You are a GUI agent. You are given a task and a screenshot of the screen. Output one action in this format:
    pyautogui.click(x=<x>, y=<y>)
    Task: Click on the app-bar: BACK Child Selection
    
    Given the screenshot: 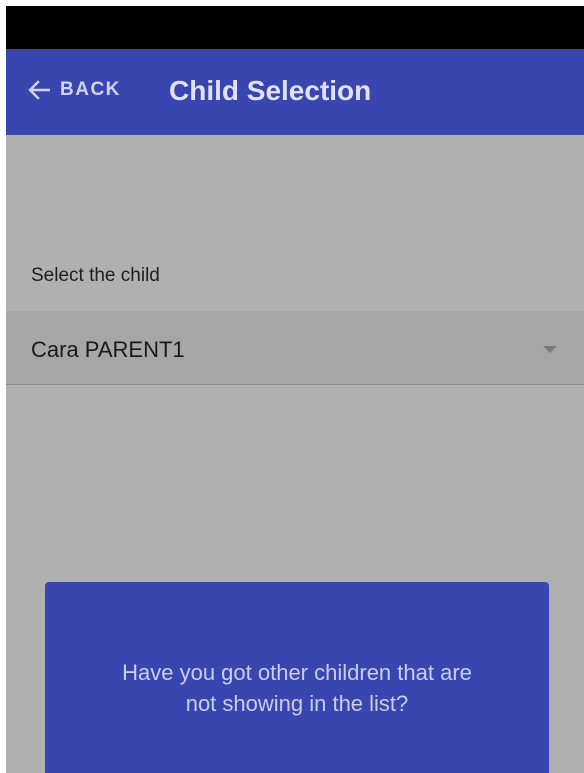 What is the action you would take?
    pyautogui.click(x=295, y=92)
    